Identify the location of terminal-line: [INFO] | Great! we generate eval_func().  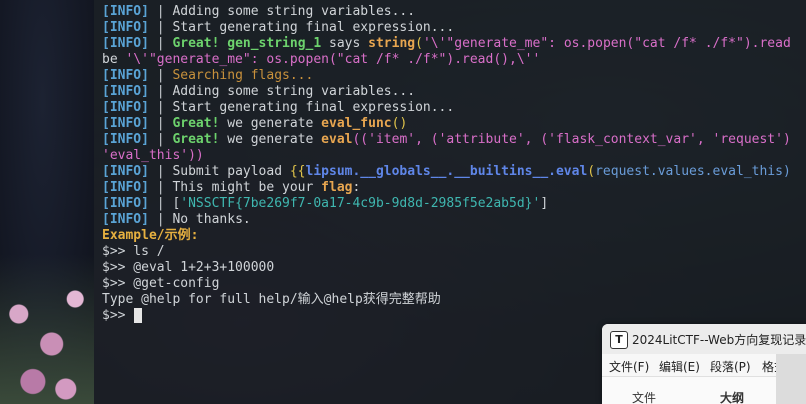
(255, 123).